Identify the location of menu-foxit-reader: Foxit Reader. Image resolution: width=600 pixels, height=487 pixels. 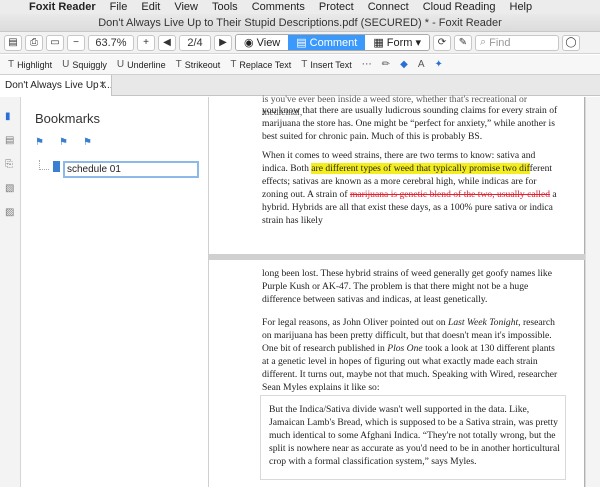
(62, 7).